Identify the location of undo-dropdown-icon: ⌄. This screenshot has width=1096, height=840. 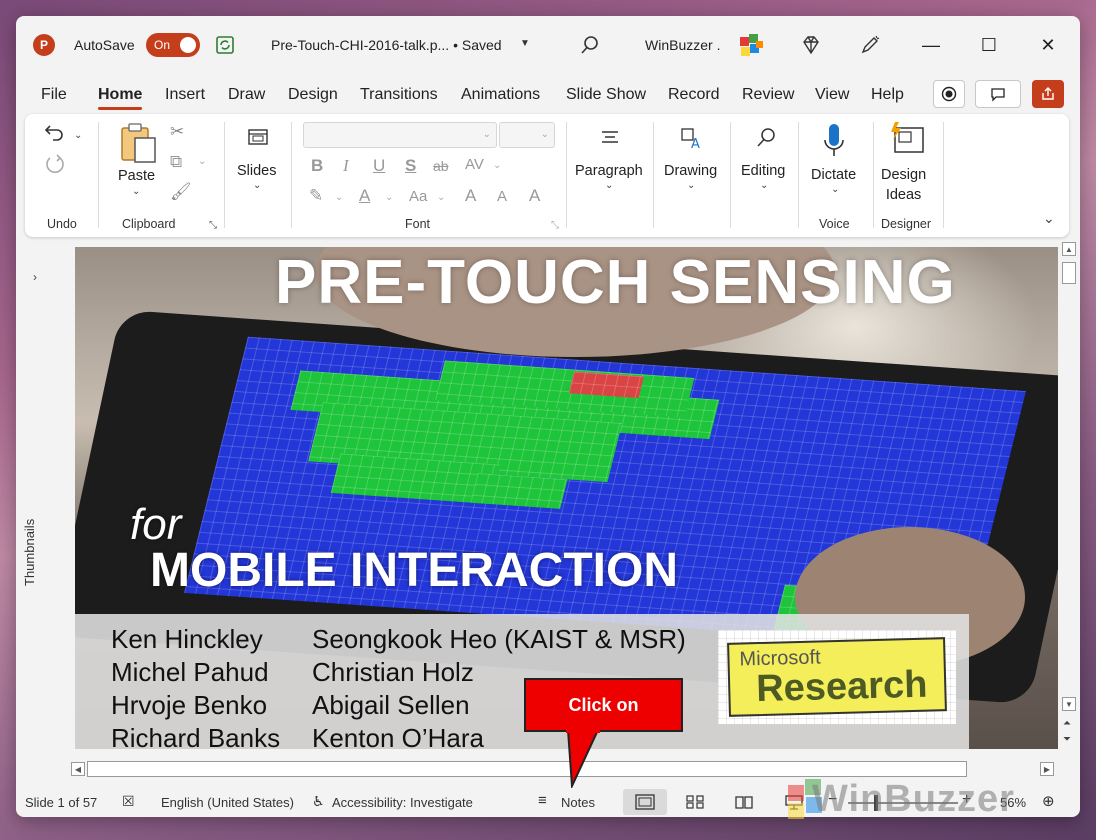
(78, 135).